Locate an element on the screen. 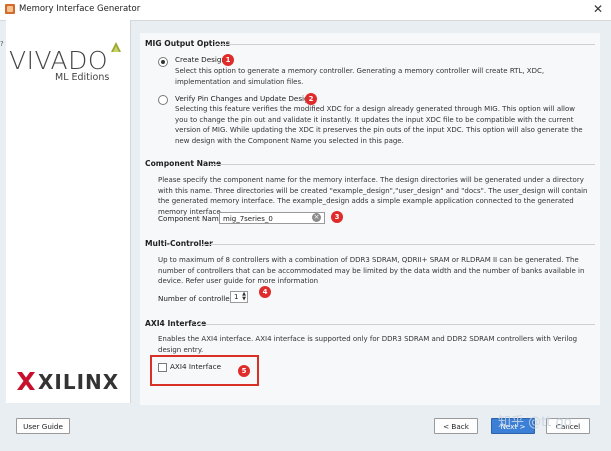 The width and height of the screenshot is (611, 451). annotation-badge-1: 1 is located at coordinates (228, 60).